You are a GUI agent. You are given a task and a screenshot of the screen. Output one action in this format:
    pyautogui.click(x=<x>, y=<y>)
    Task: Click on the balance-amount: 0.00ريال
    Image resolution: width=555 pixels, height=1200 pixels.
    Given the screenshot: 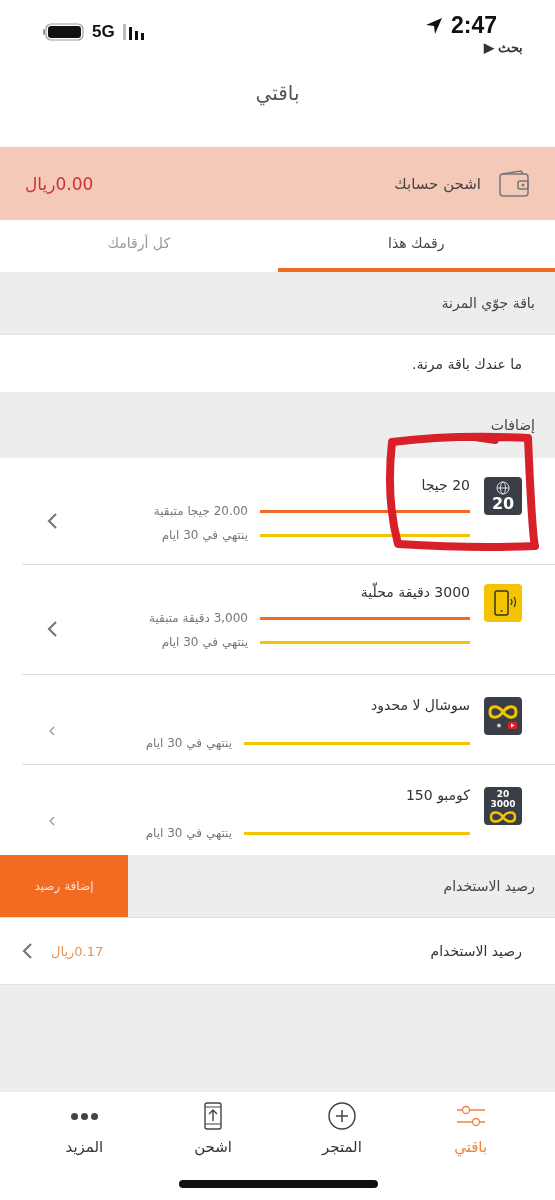 What is the action you would take?
    pyautogui.click(x=59, y=183)
    